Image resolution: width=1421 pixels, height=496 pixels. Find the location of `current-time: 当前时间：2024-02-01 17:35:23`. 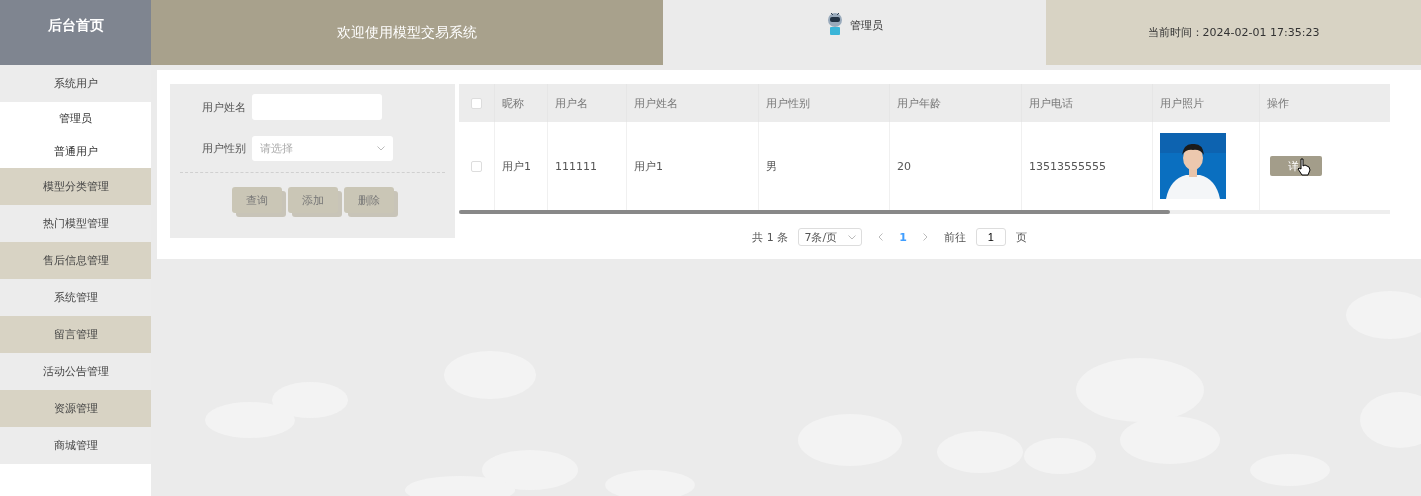

current-time: 当前时间：2024-02-01 17:35:23 is located at coordinates (1233, 32).